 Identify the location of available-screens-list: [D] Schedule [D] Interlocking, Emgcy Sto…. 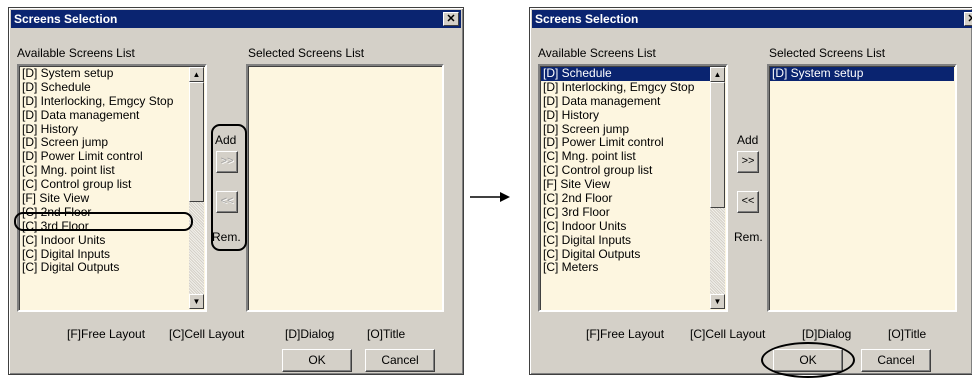
(633, 188).